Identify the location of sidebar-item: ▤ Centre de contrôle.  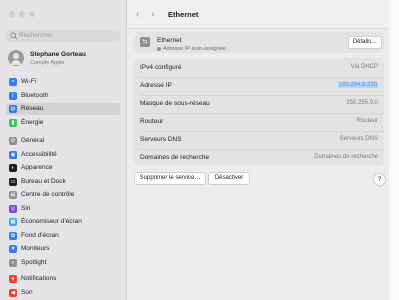
(63, 195).